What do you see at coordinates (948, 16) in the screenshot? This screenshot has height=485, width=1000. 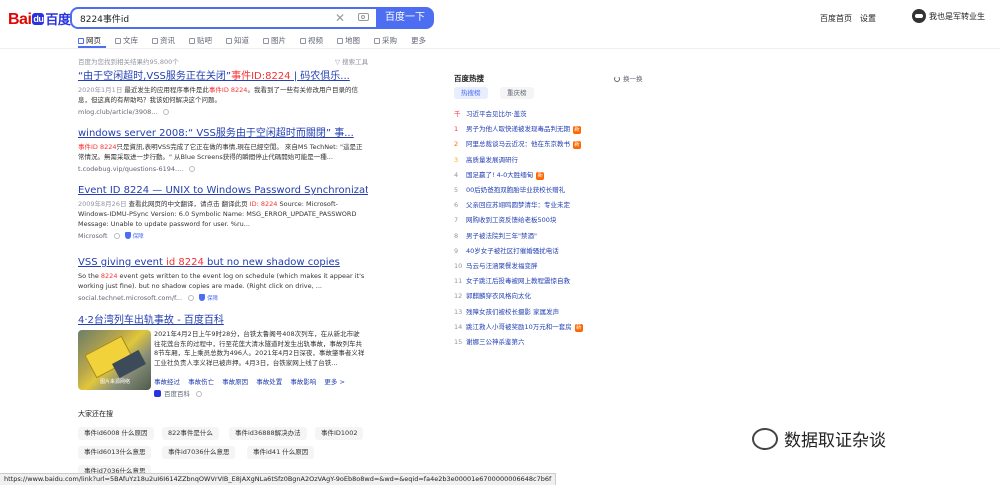 I see `user-menu: 我也是军转业生` at bounding box center [948, 16].